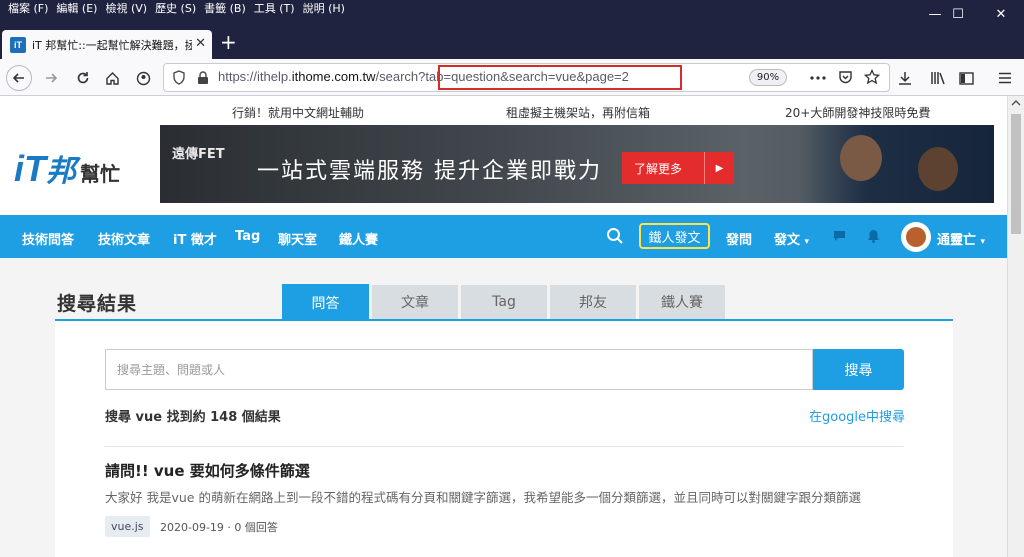 This screenshot has width=1024, height=557. What do you see at coordinates (219, 527) in the screenshot?
I see `result-meta: 2020-09-19 · 0 個回答` at bounding box center [219, 527].